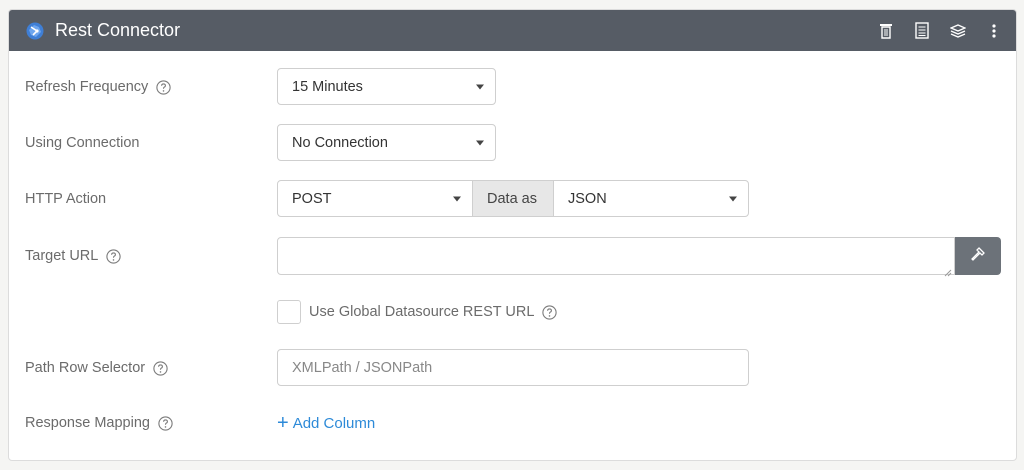 The height and width of the screenshot is (470, 1024). I want to click on response-mapping-label: Response Mapping, so click(99, 423).